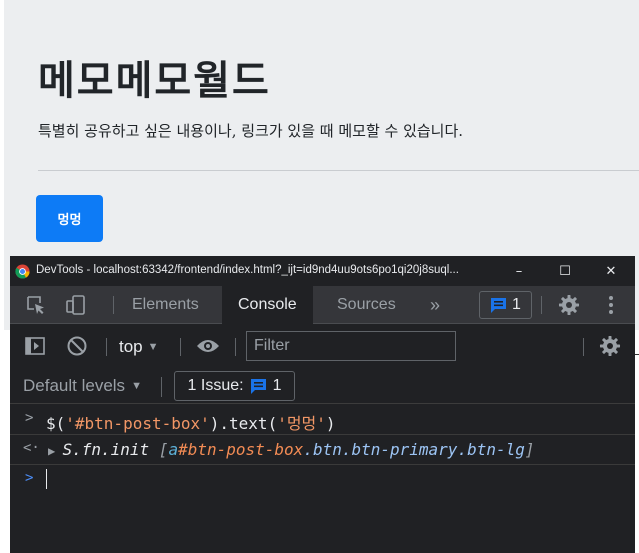  I want to click on page-title: 메모메모월드, so click(154, 80).